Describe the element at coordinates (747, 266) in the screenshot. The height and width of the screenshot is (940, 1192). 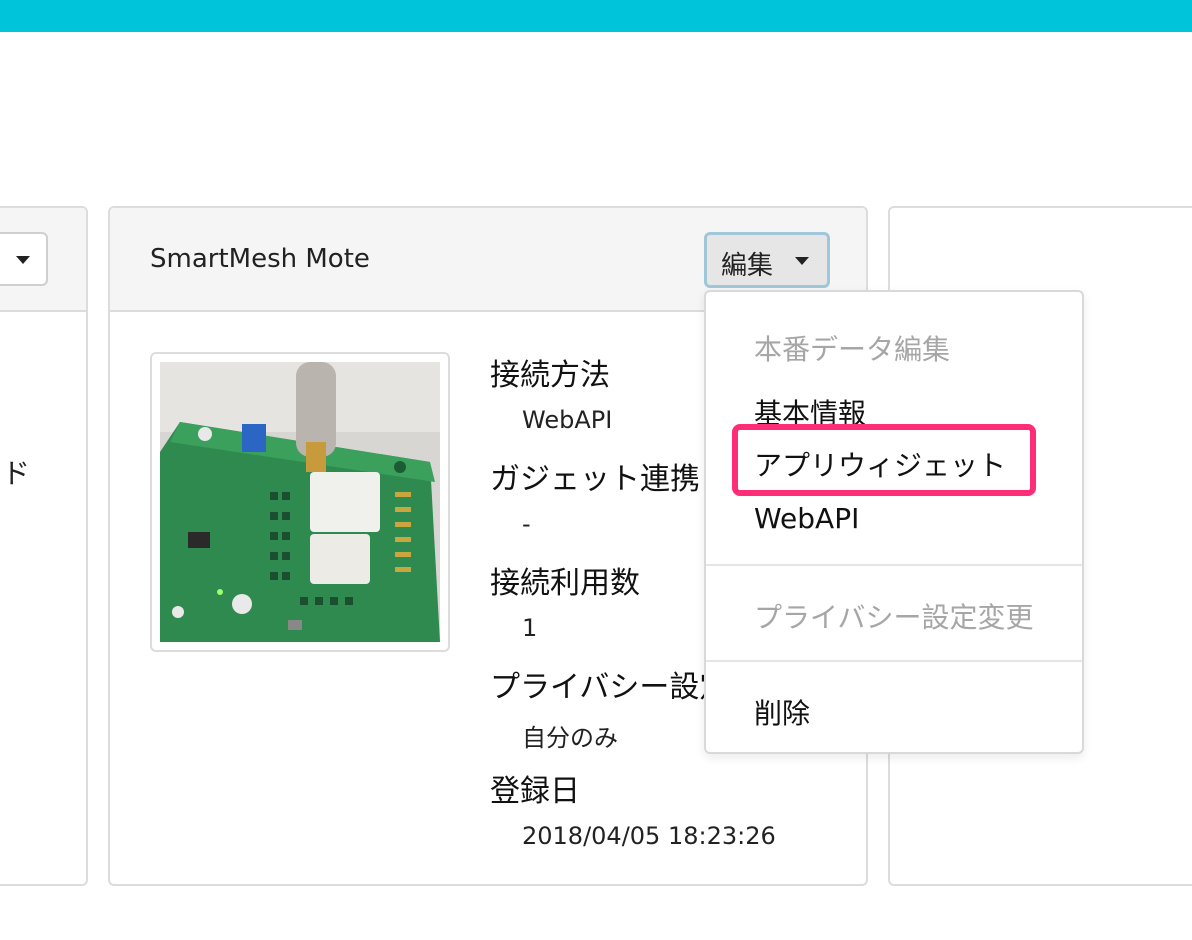
I see `edit-button-label: 編集` at that location.